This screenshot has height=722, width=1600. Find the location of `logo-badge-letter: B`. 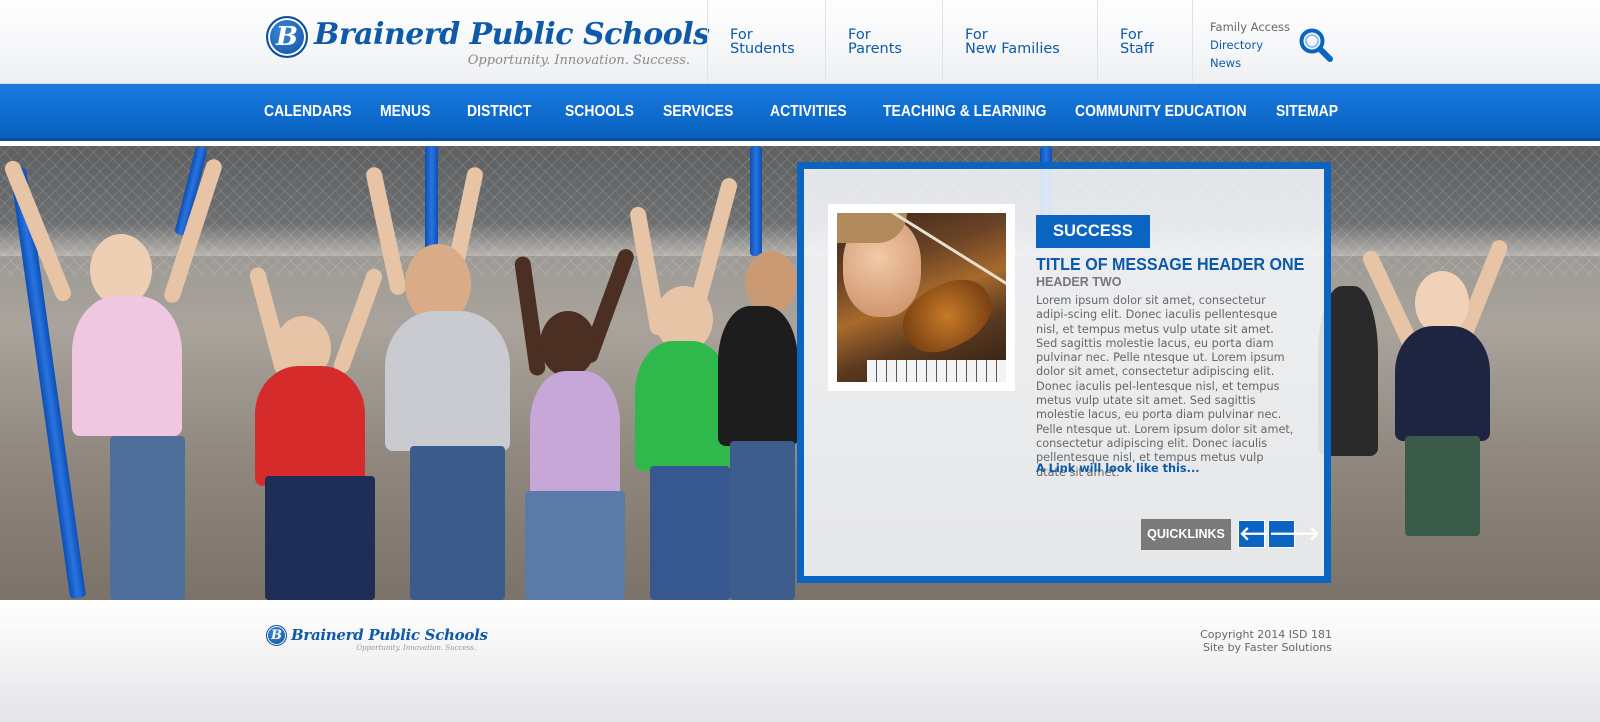

logo-badge-letter: B is located at coordinates (287, 37).